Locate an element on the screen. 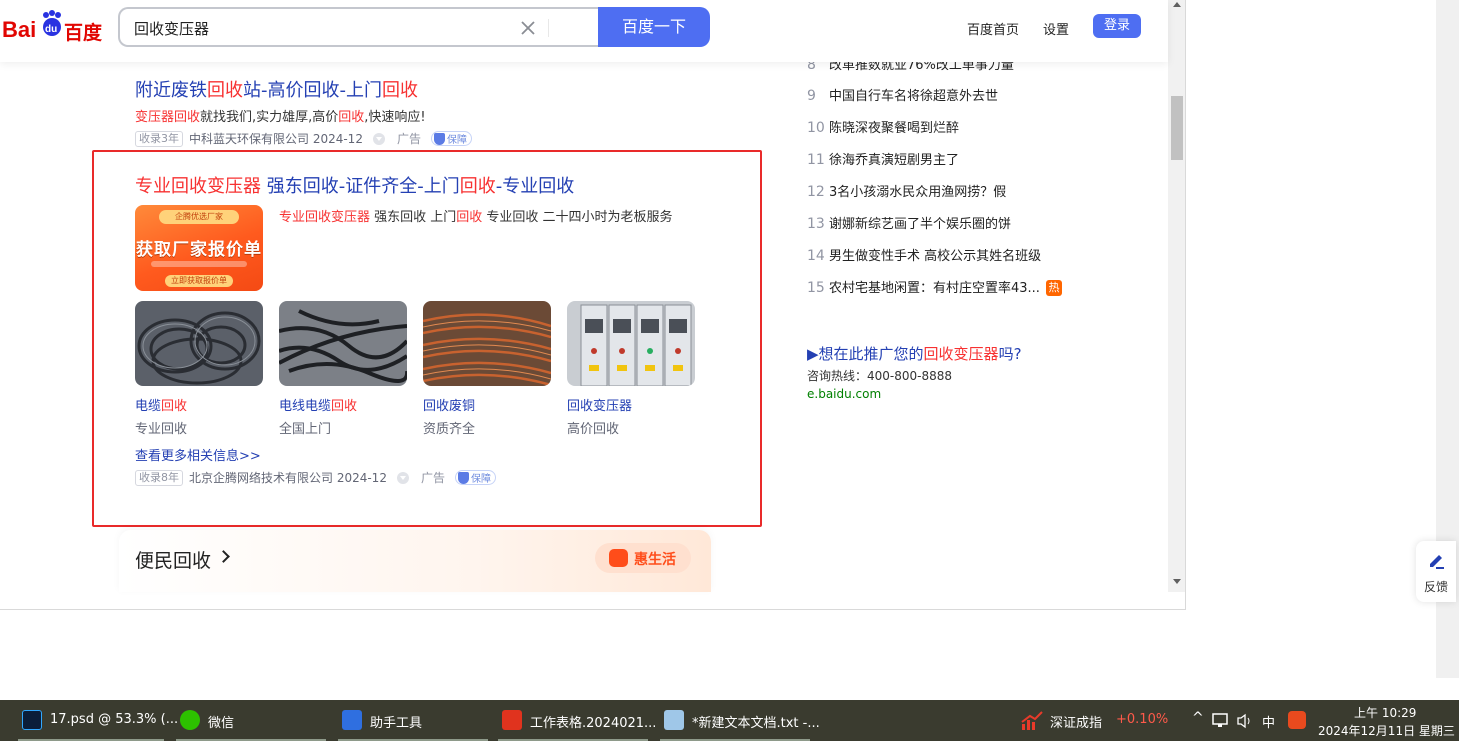 Image resolution: width=1459 pixels, height=741 pixels. baidu-home-link: 百度首页 is located at coordinates (993, 28).